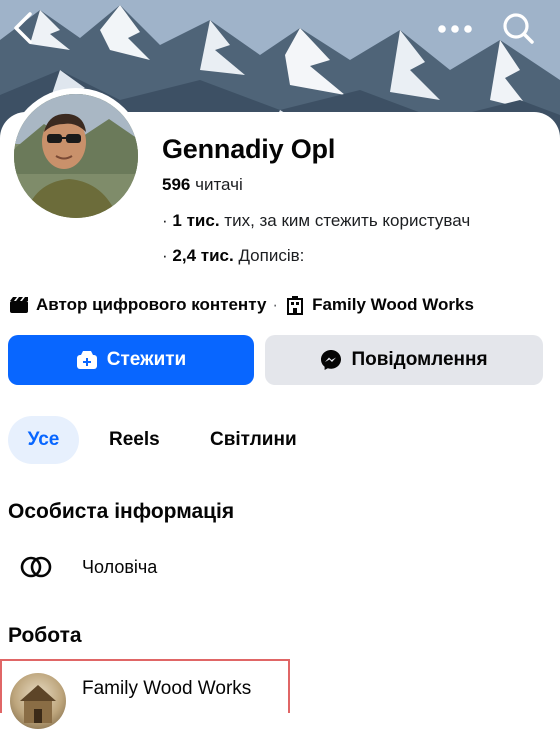 The height and width of the screenshot is (729, 560). What do you see at coordinates (120, 566) in the screenshot?
I see `gender-value: Чоловіча` at bounding box center [120, 566].